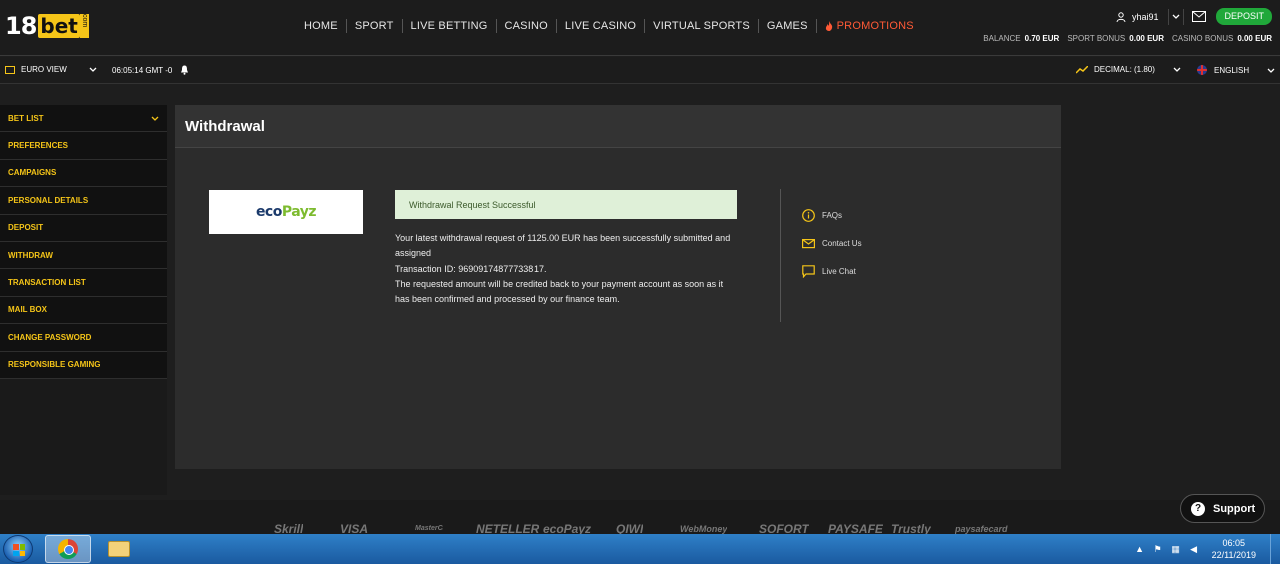 This screenshot has height=564, width=1280. I want to click on sidebar-item-change-password: CHANGE PASSWORD, so click(83, 338).